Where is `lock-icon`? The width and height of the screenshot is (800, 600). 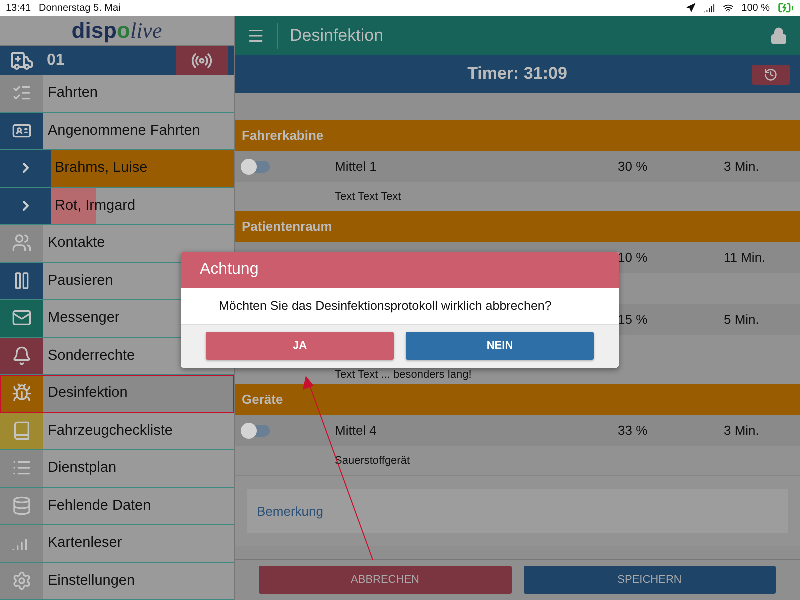 lock-icon is located at coordinates (779, 35).